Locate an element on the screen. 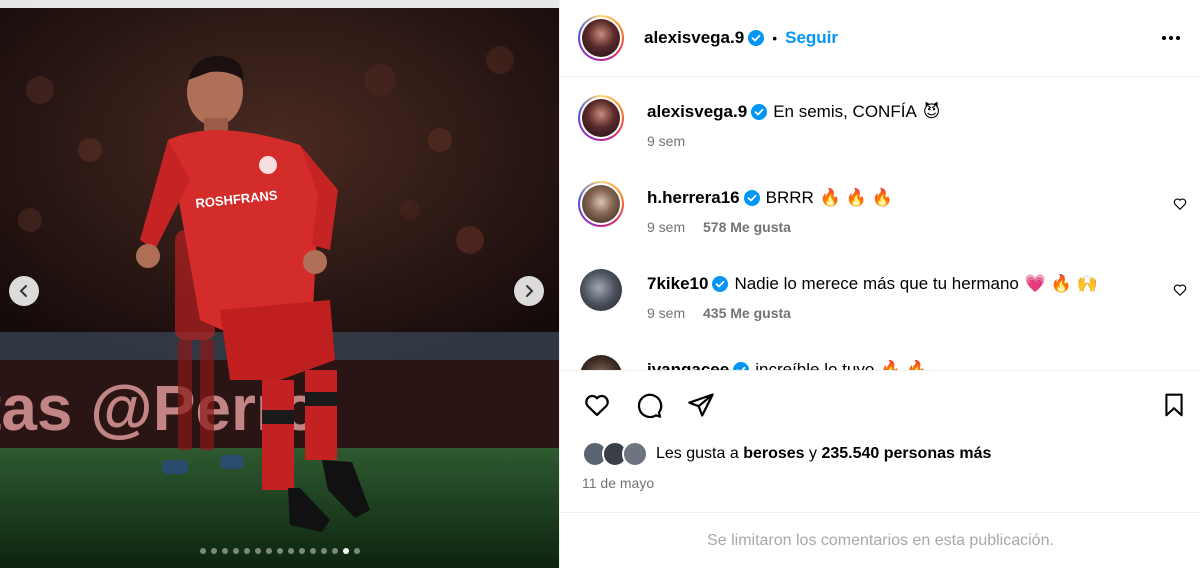 The height and width of the screenshot is (569, 1200). chevron-right-icon is located at coordinates (530, 291).